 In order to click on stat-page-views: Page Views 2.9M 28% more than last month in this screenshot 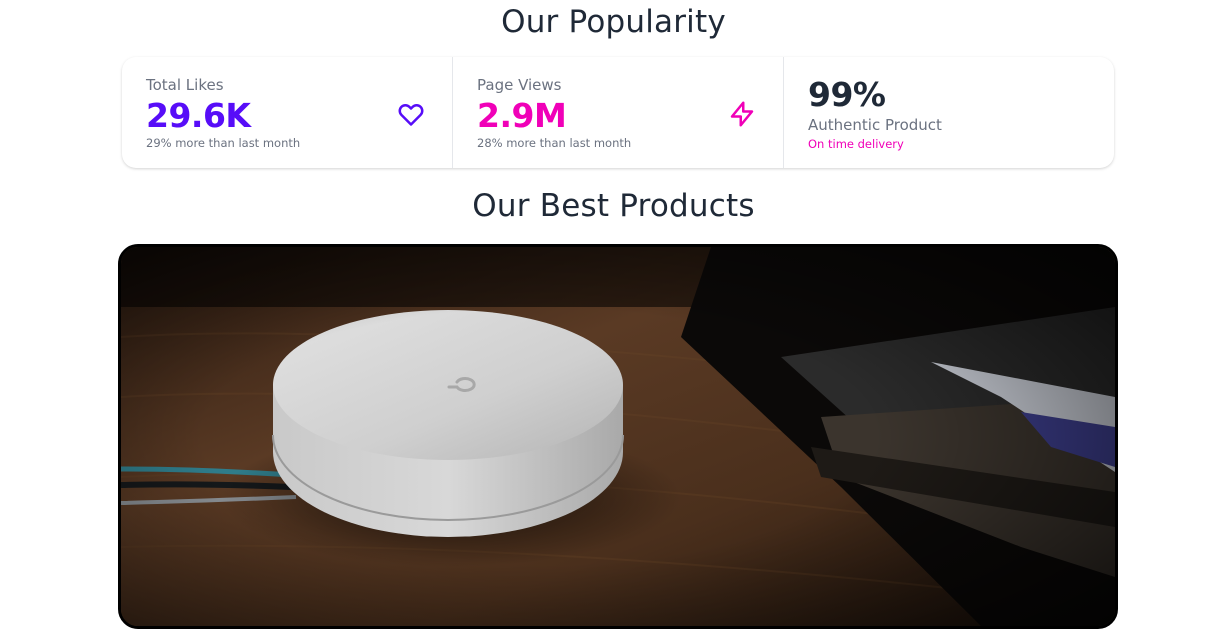, I will do `click(618, 112)`.